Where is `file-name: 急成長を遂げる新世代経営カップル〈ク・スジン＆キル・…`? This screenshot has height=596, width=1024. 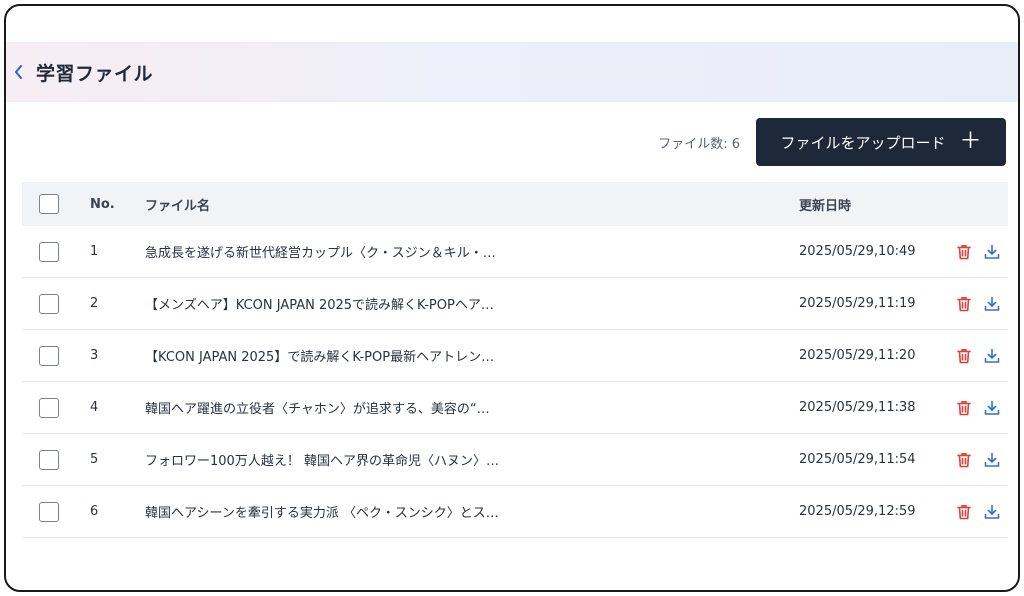 file-name: 急成長を遂げる新世代経営カップル〈ク・スジン＆キル・… is located at coordinates (472, 251).